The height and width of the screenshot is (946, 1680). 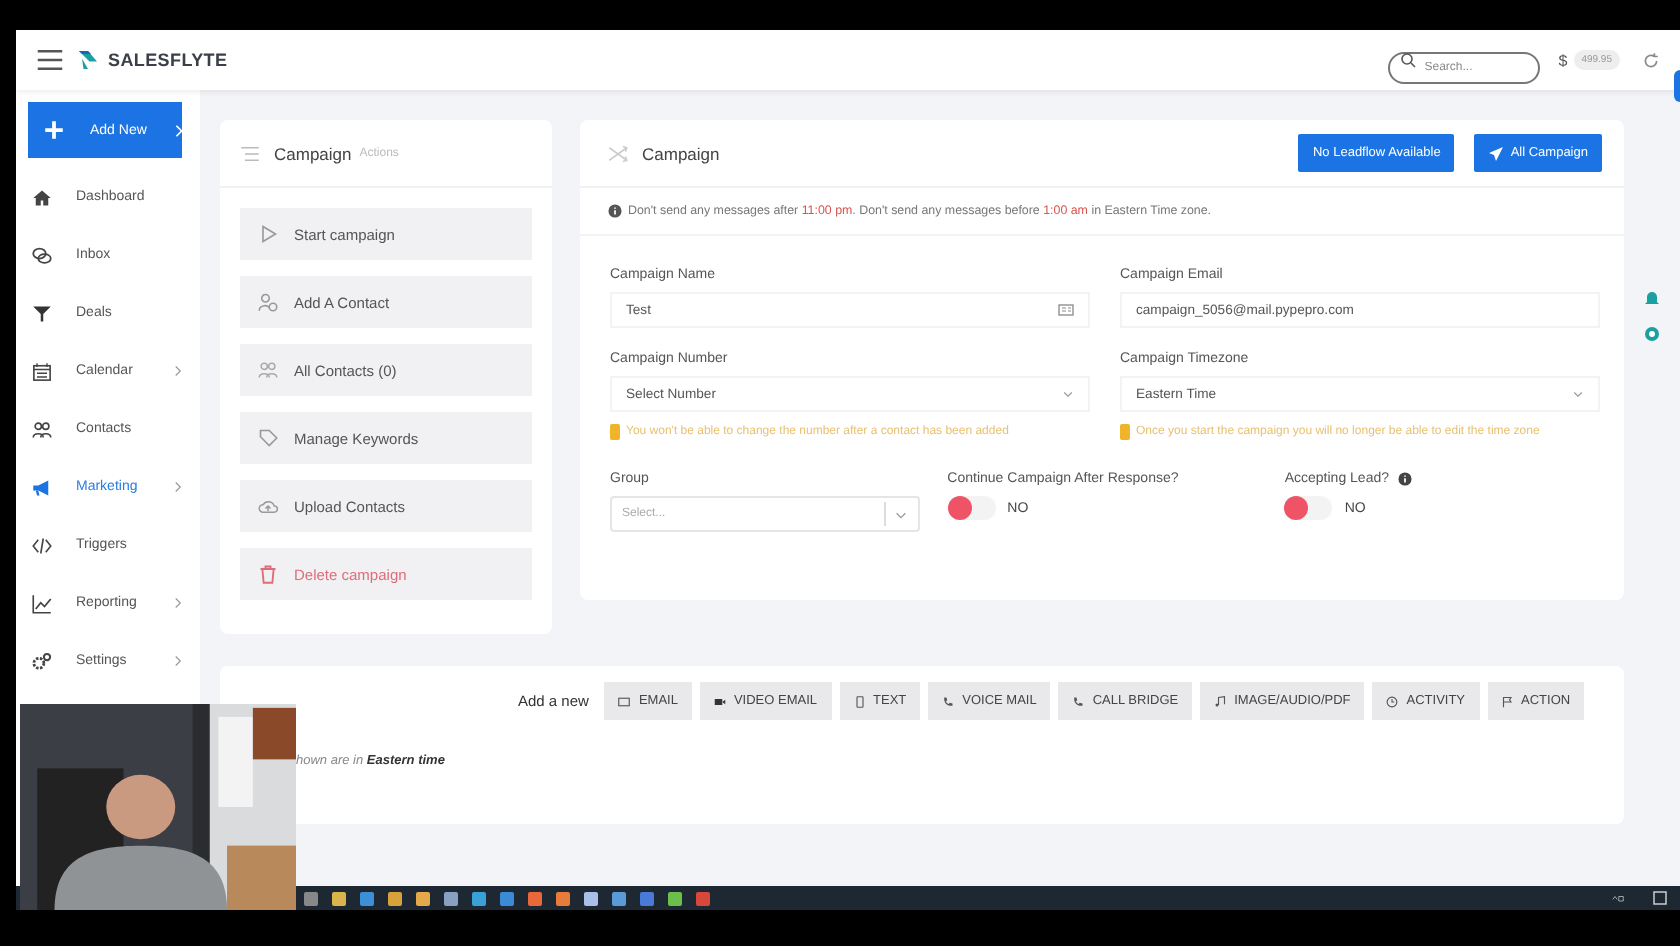 What do you see at coordinates (268, 574) in the screenshot?
I see `trash-icon` at bounding box center [268, 574].